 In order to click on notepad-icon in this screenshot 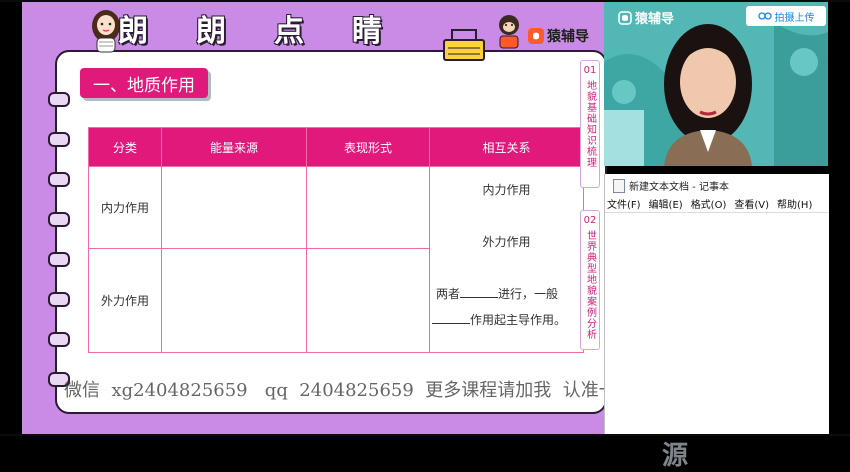, I will do `click(619, 185)`.